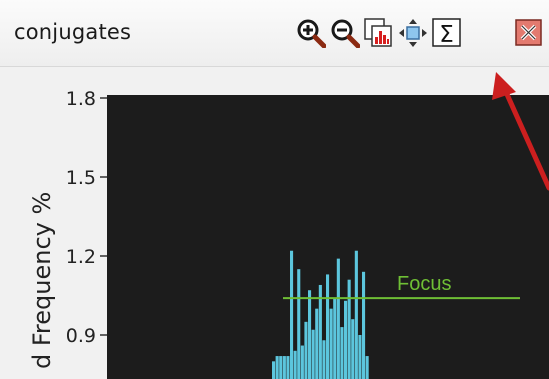 The image size is (549, 379). Describe the element at coordinates (504, 86) in the screenshot. I see `red-arrow-head` at that location.